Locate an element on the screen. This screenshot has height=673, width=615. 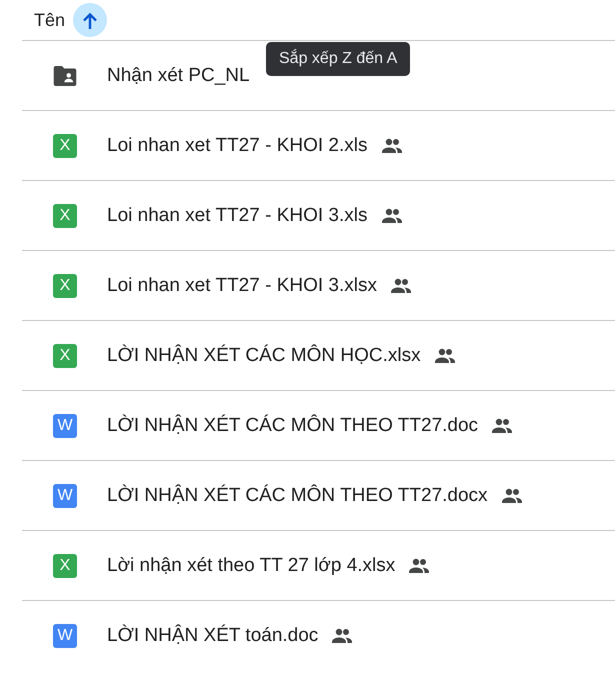
file-row: W LỜI NHẬN XÉT toán.doc is located at coordinates (318, 635).